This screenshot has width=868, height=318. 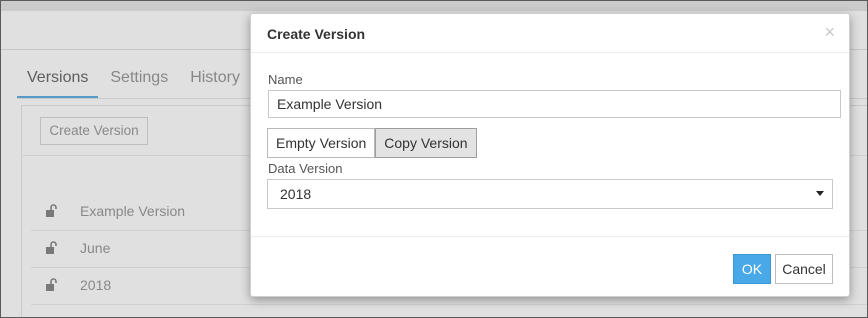 I want to click on empty-version-button: Empty Version, so click(x=321, y=143).